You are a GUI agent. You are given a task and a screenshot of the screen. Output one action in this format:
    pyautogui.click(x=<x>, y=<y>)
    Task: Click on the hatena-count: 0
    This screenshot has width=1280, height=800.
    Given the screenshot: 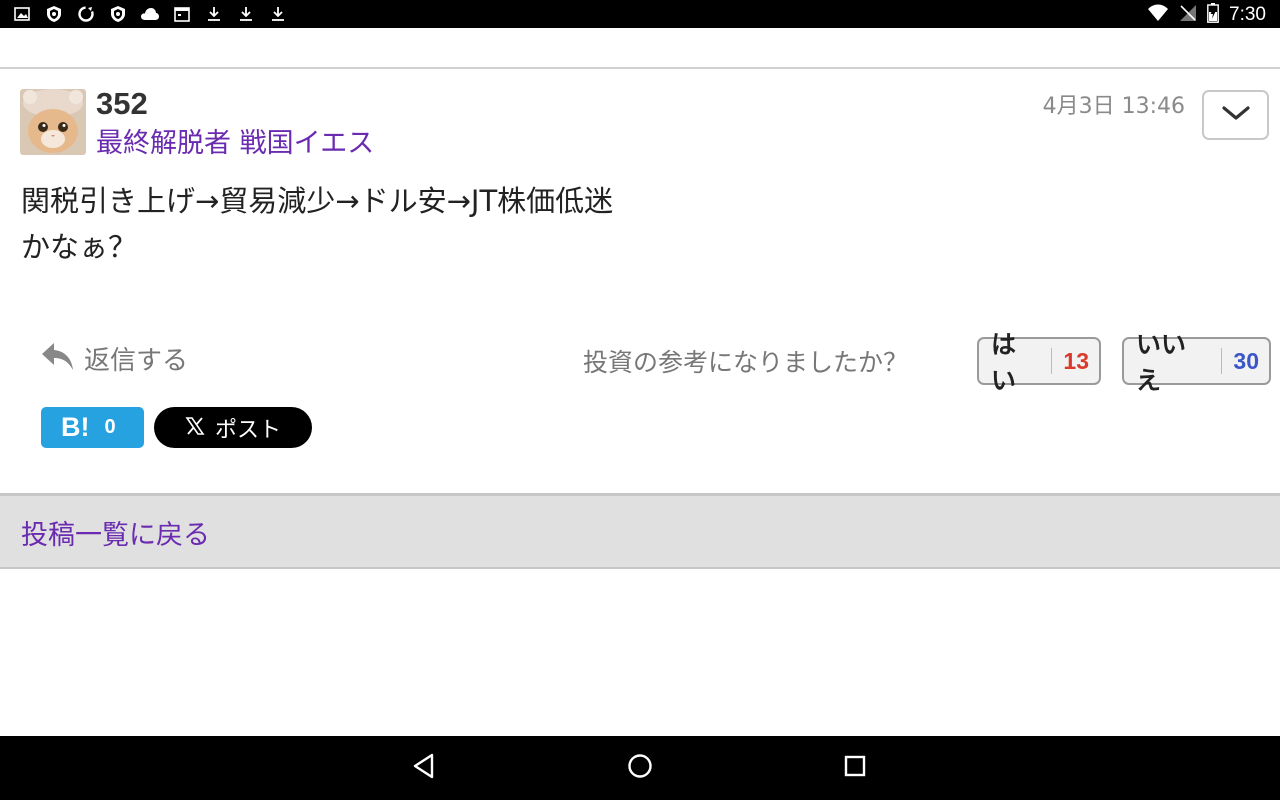 What is the action you would take?
    pyautogui.click(x=110, y=427)
    